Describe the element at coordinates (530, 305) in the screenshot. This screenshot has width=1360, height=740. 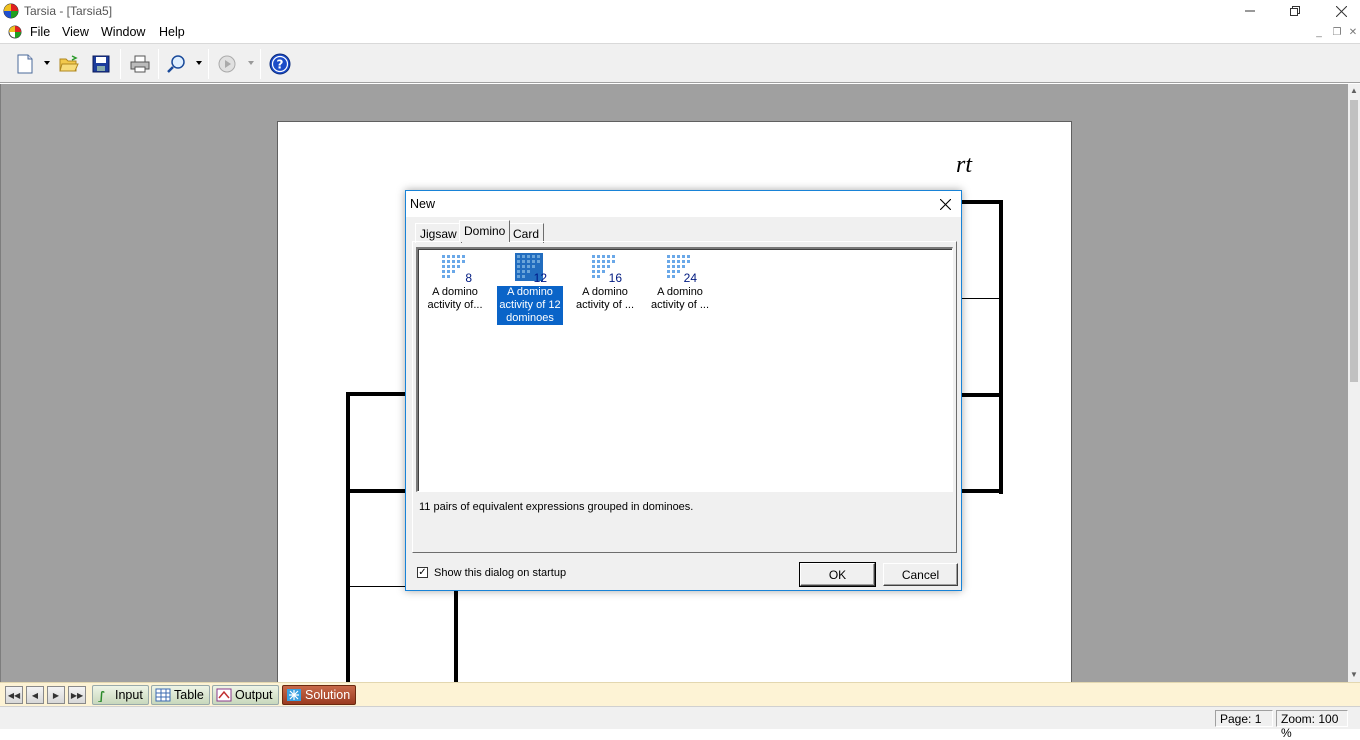
I see `template-label: A domino activity of 12 dominoes` at that location.